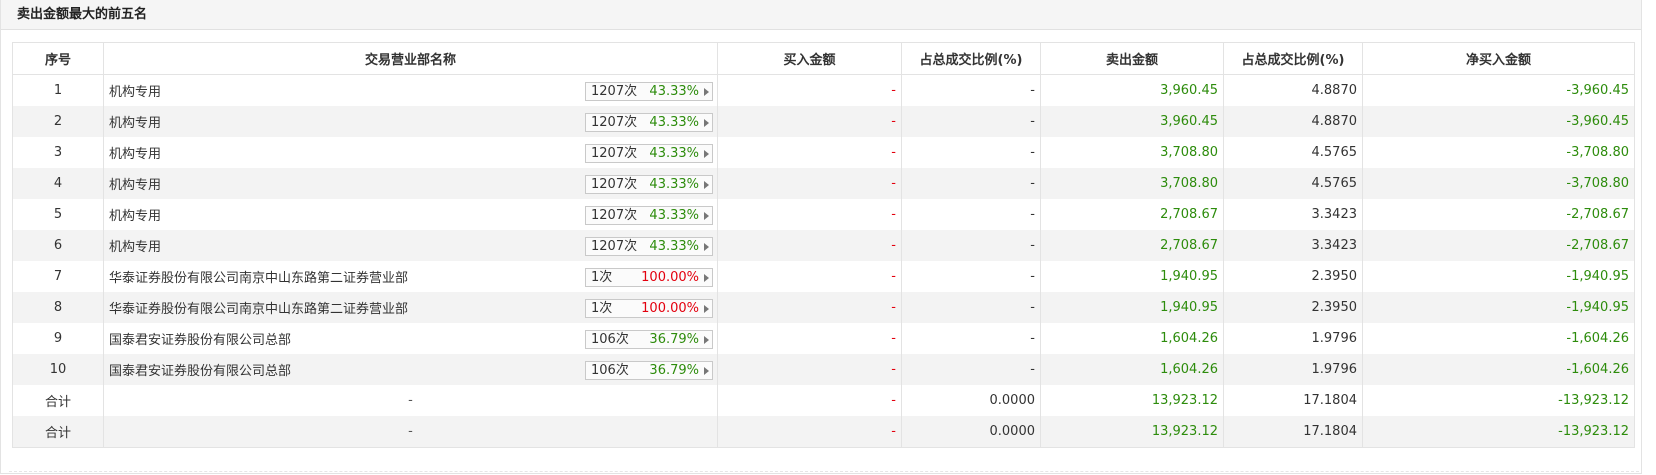  Describe the element at coordinates (1498, 307) in the screenshot. I see `net-buy-amount: -1,940.95` at that location.